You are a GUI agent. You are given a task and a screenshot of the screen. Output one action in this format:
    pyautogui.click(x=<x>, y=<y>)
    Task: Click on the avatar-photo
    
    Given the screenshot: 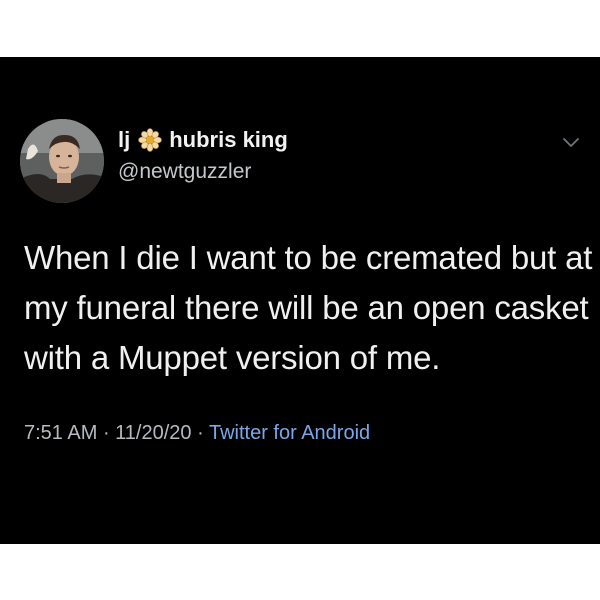 What is the action you would take?
    pyautogui.click(x=62, y=161)
    